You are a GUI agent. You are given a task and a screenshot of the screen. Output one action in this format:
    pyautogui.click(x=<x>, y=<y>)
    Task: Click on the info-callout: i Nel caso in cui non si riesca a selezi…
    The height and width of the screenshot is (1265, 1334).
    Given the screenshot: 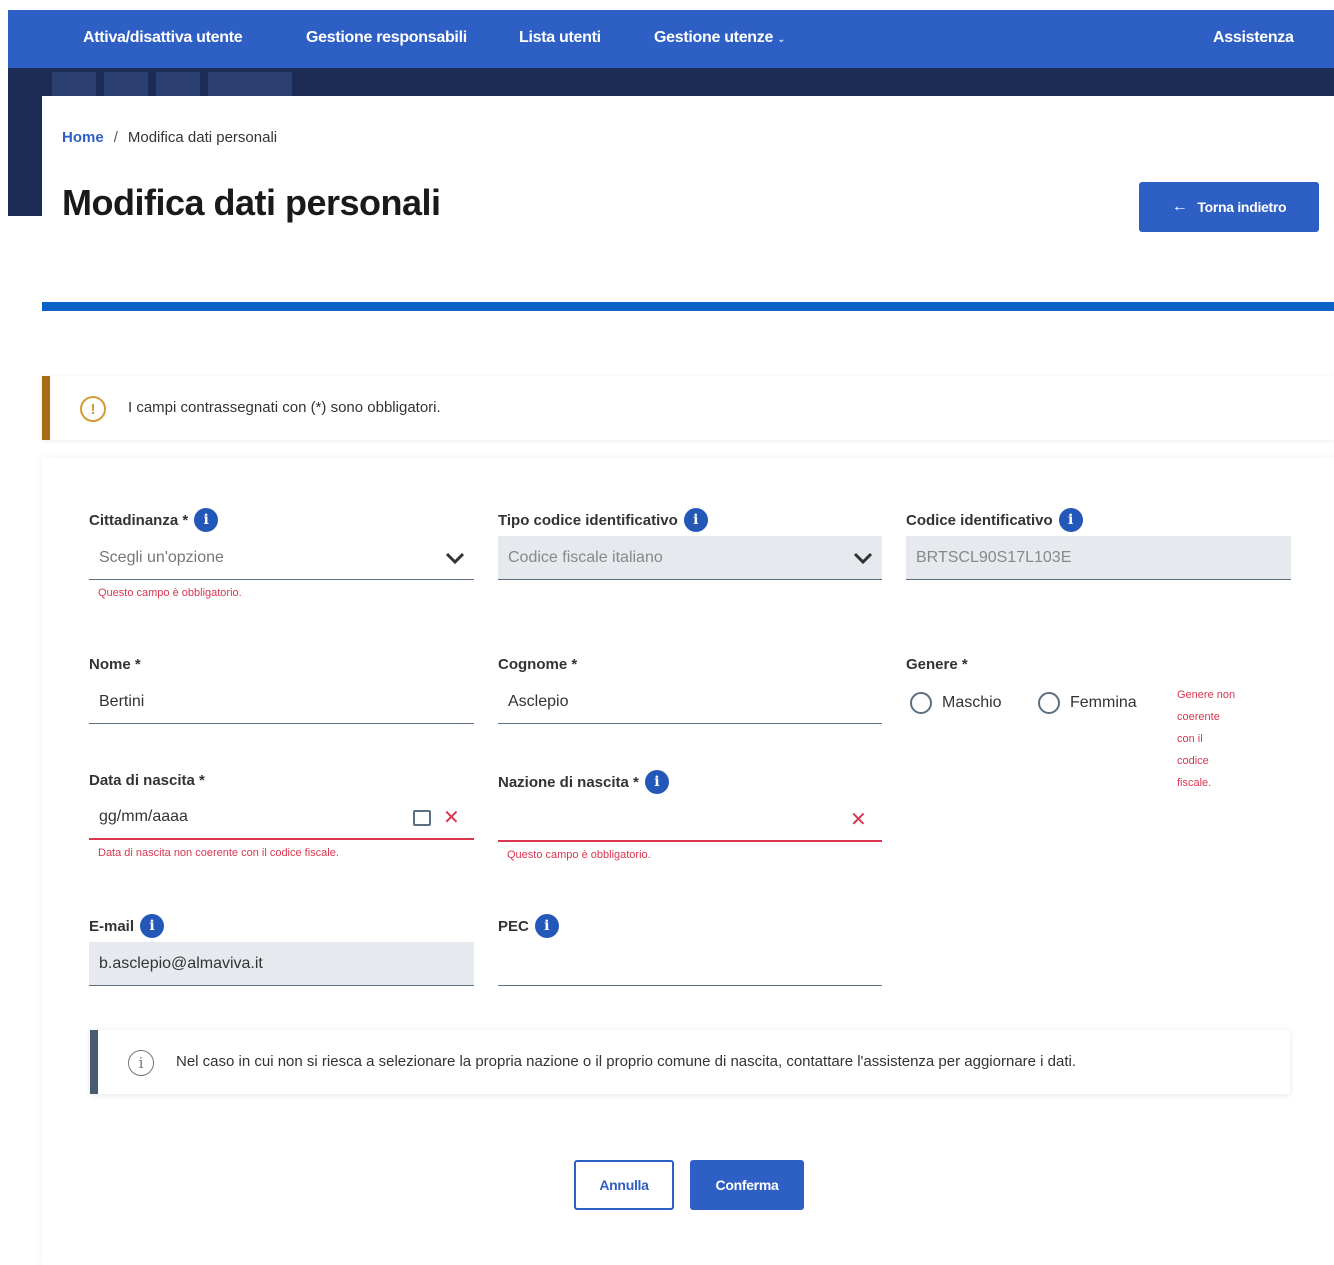 What is the action you would take?
    pyautogui.click(x=690, y=1062)
    